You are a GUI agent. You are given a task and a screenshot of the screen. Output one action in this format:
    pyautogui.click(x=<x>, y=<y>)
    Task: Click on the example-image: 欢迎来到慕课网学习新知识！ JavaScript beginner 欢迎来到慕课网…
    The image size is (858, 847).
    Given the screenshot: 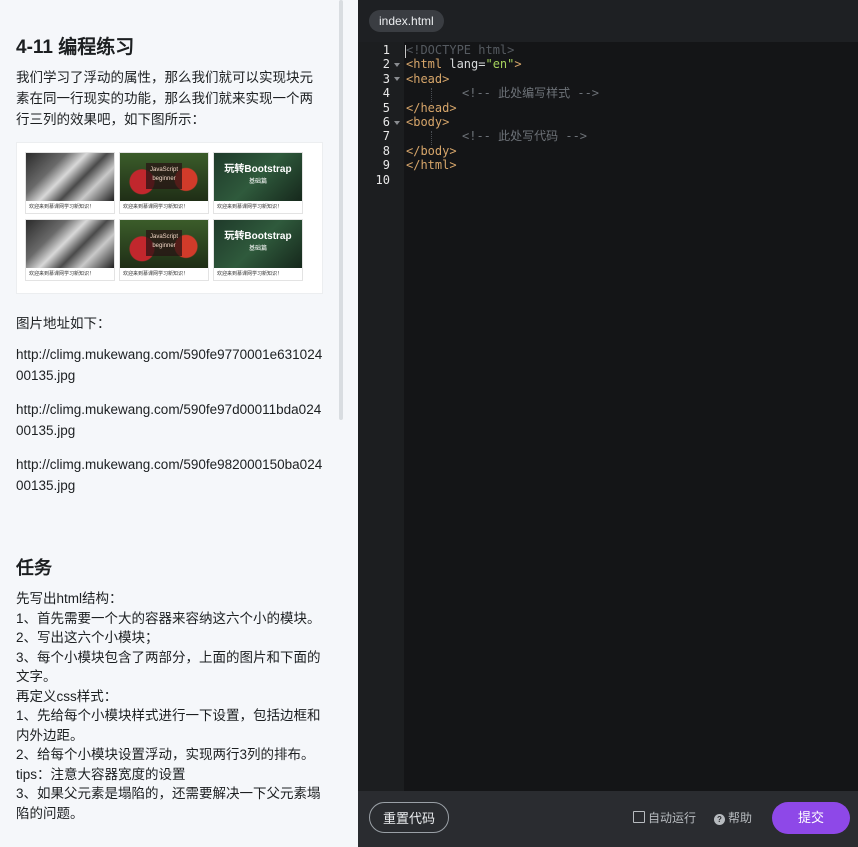 What is the action you would take?
    pyautogui.click(x=169, y=218)
    